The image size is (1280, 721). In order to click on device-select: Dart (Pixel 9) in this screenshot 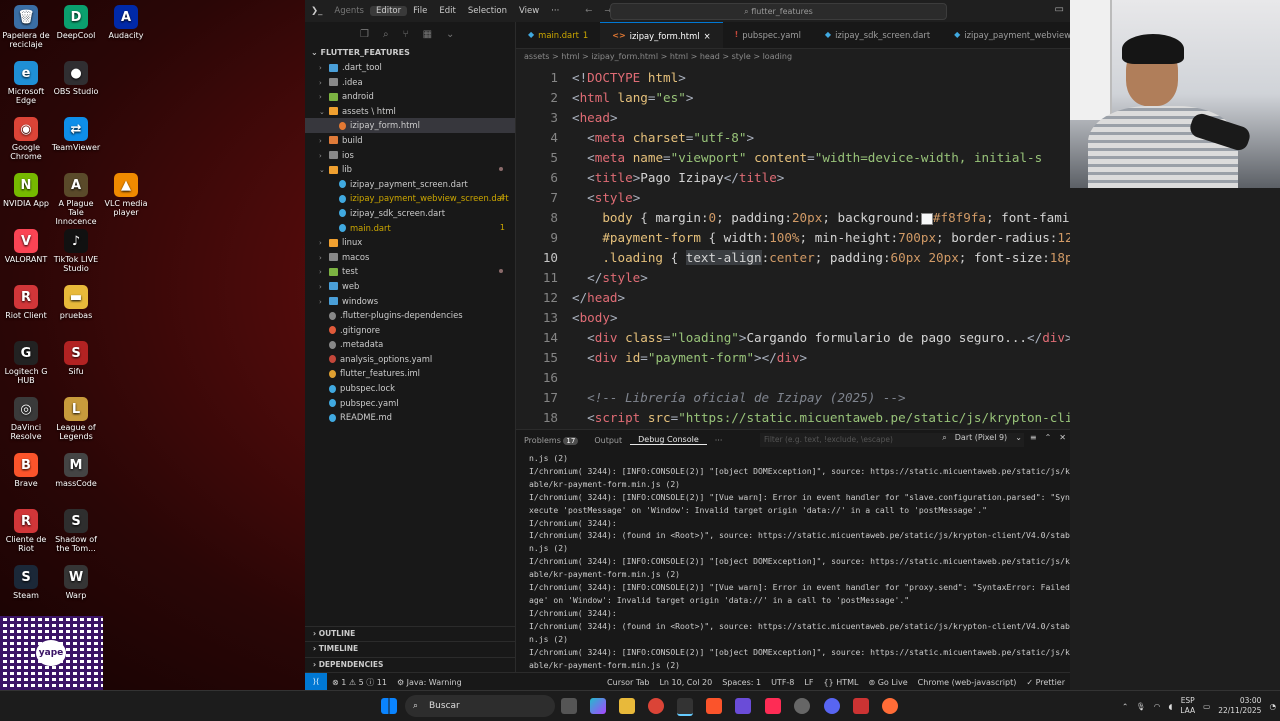, I will do `click(981, 438)`.